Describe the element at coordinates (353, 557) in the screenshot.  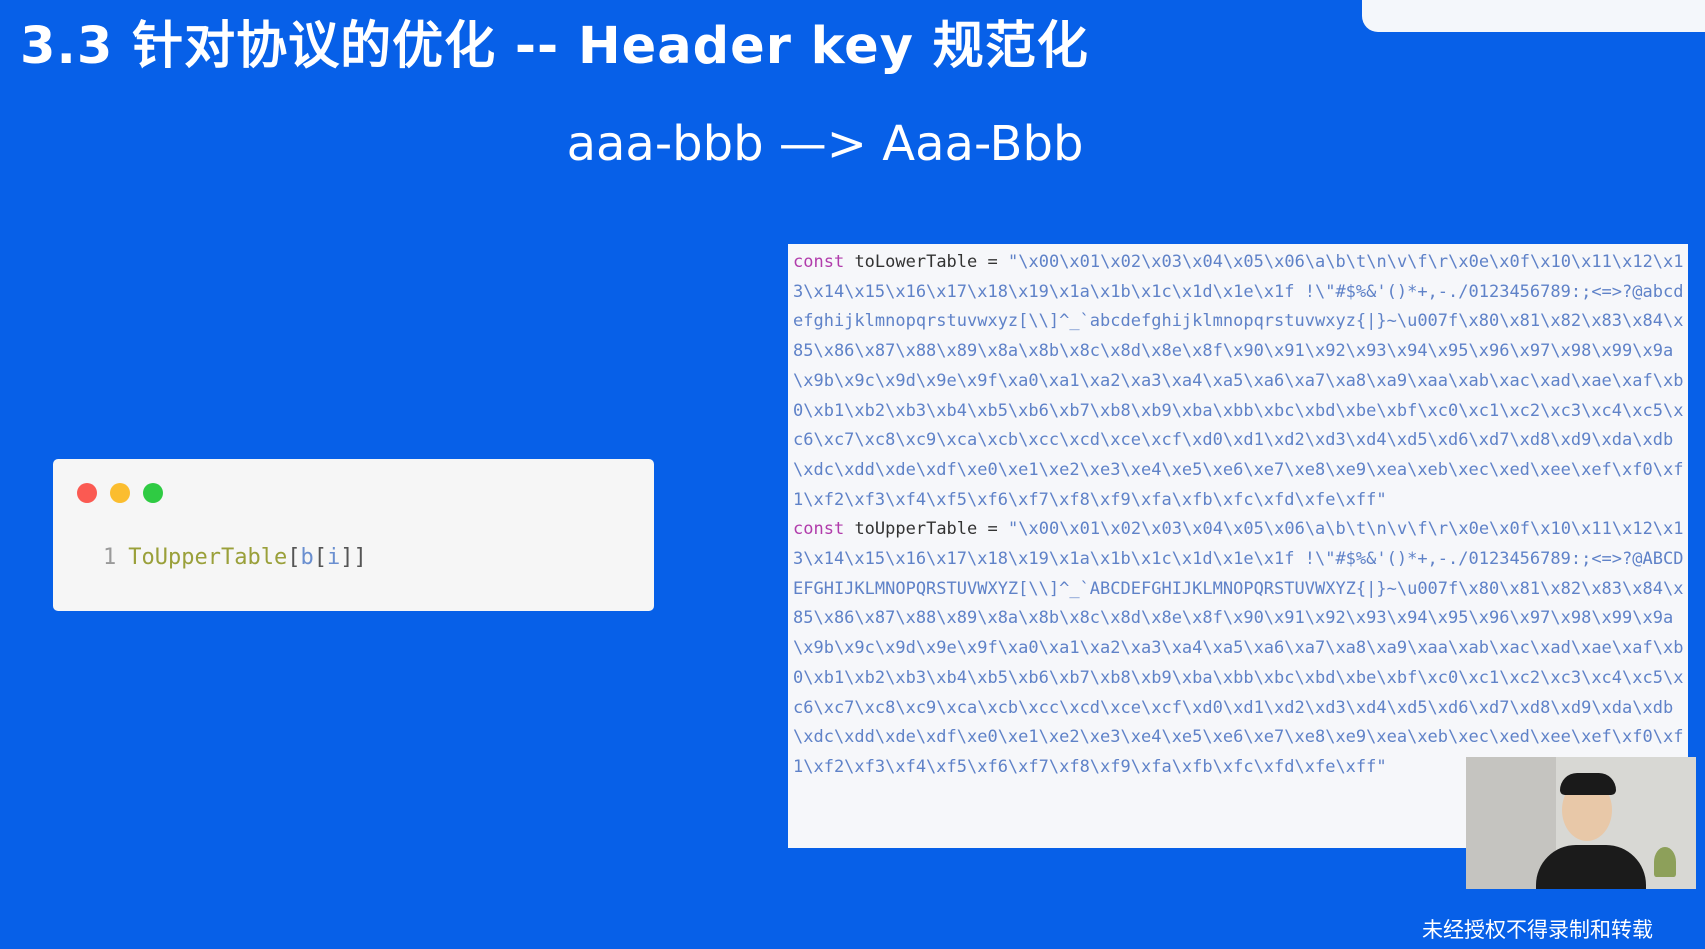
I see `bracket-close: ]]` at that location.